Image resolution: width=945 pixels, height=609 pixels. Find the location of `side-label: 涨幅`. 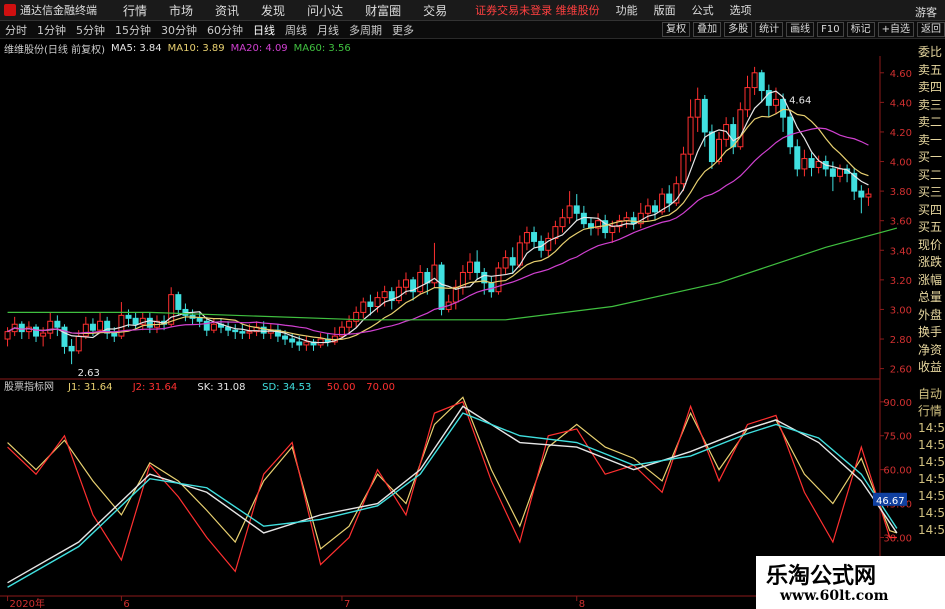

side-label: 涨幅 is located at coordinates (930, 279).